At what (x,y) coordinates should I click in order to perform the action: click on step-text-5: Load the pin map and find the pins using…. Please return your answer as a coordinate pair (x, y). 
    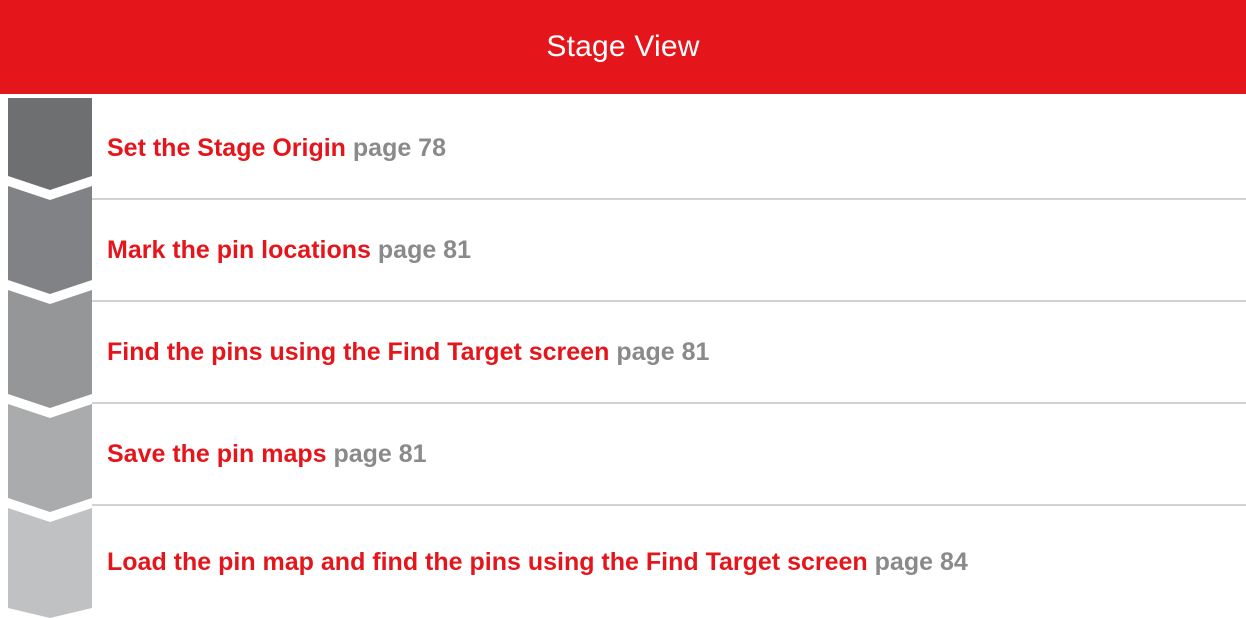
    Looking at the image, I should click on (676, 562).